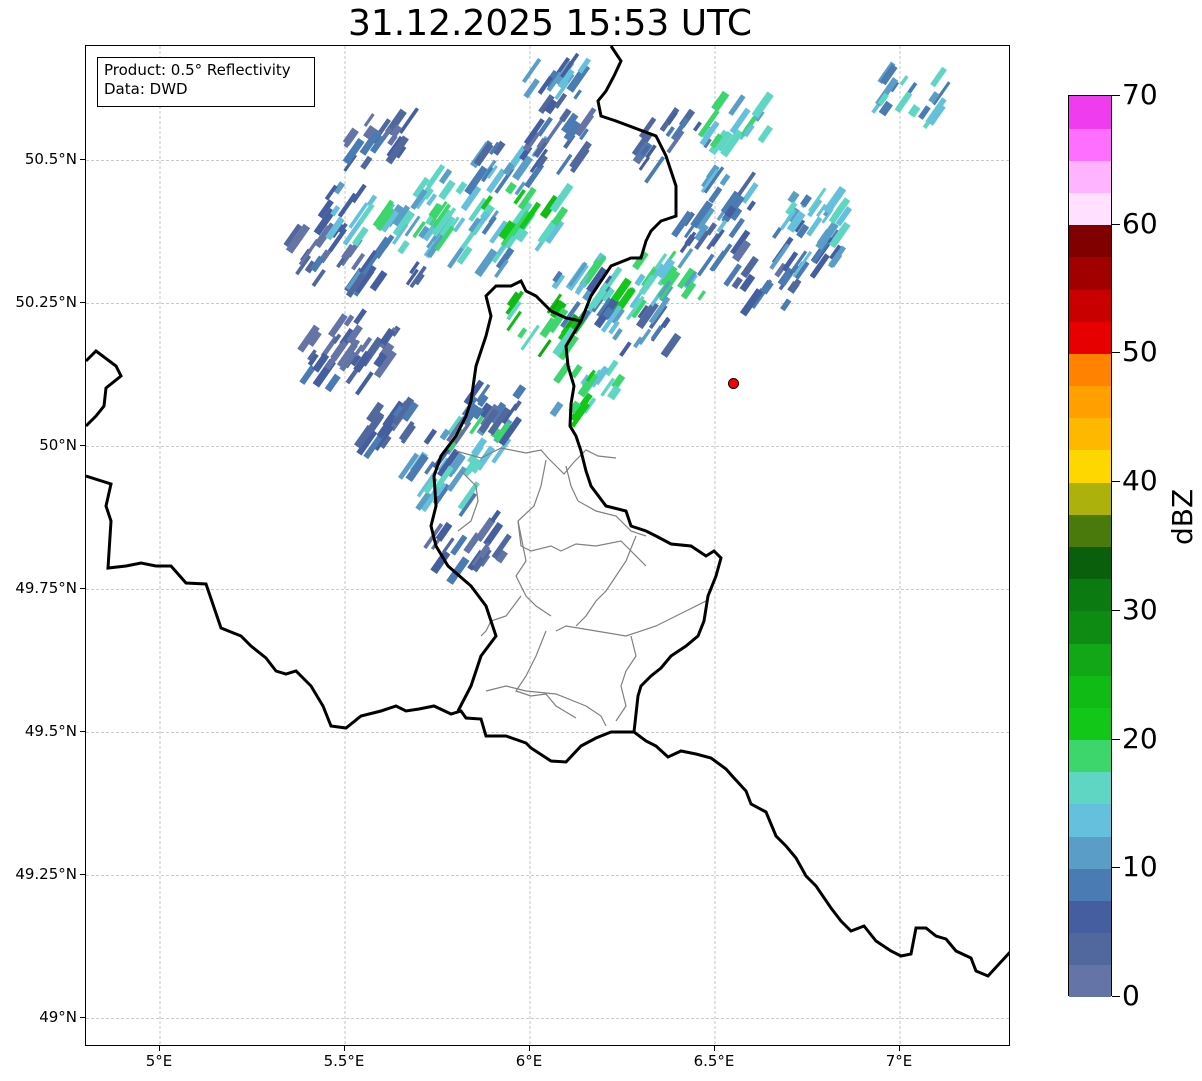 This screenshot has height=1081, width=1202. Describe the element at coordinates (583, 587) in the screenshot. I see `region-boundaries` at that location.